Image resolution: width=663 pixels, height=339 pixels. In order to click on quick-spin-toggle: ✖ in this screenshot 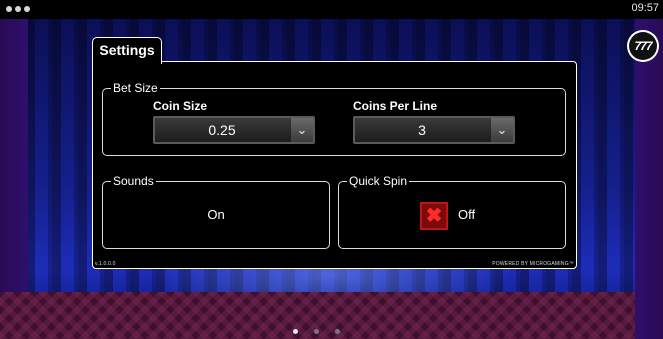, I will do `click(434, 216)`.